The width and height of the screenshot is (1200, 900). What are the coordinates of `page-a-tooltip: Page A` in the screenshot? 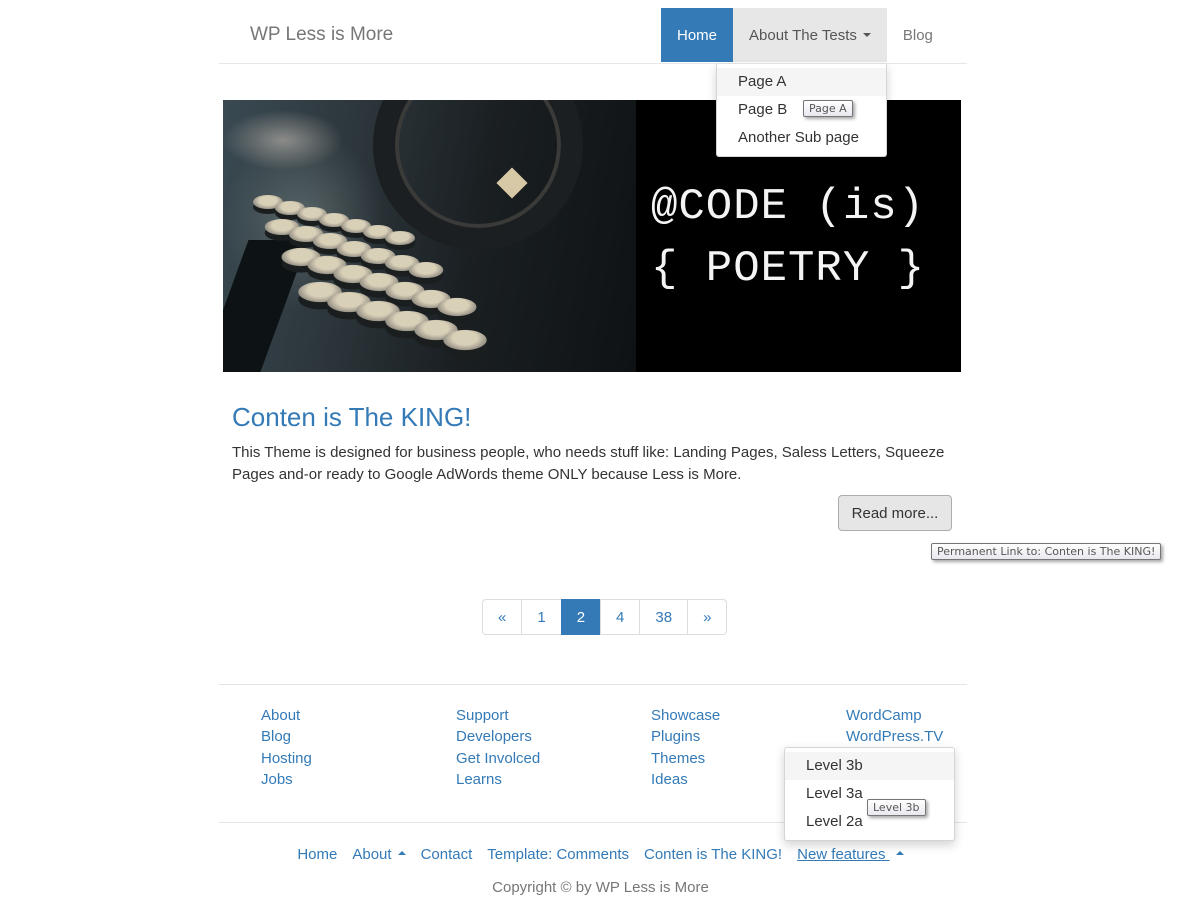 It's located at (828, 108).